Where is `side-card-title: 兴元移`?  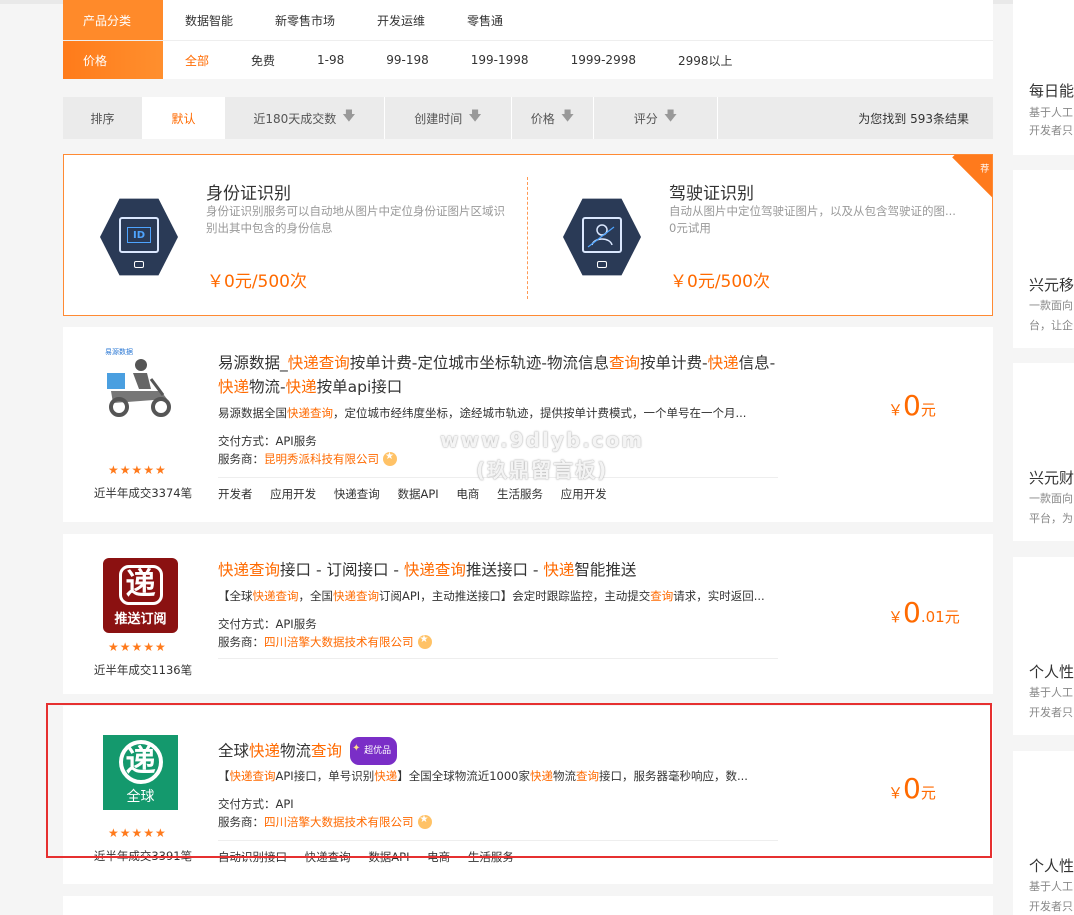 side-card-title: 兴元移 is located at coordinates (1051, 284).